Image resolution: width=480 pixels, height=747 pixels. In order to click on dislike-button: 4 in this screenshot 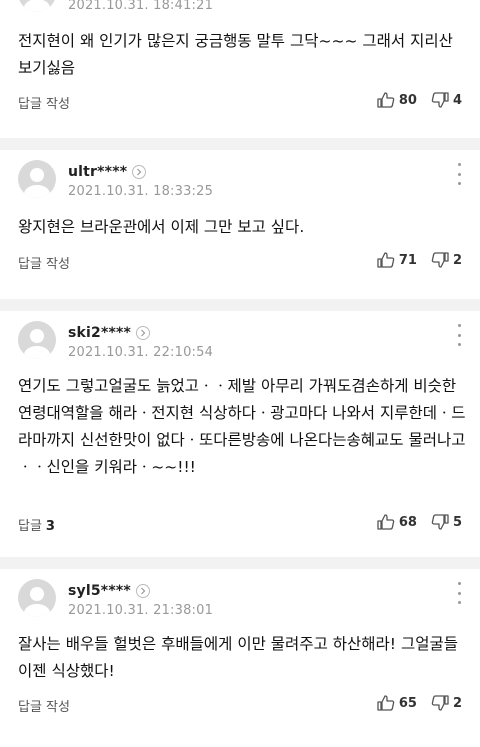, I will do `click(446, 100)`.